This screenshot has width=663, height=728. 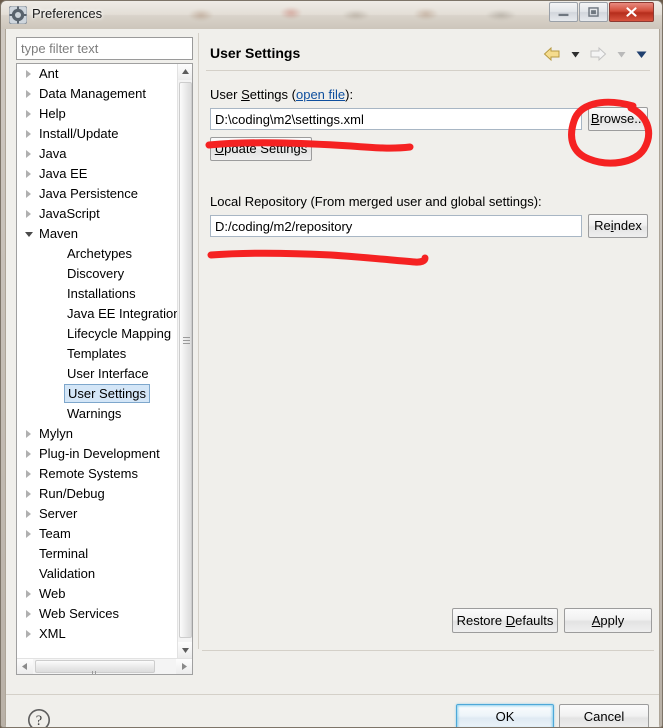 I want to click on update-settings-button: Update Settings, so click(x=261, y=149).